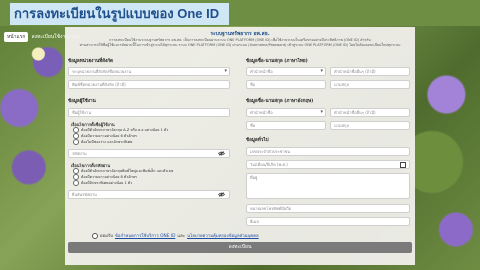 The width and height of the screenshot is (480, 270). I want to click on address-textarea: ที่อยู่, so click(328, 186).